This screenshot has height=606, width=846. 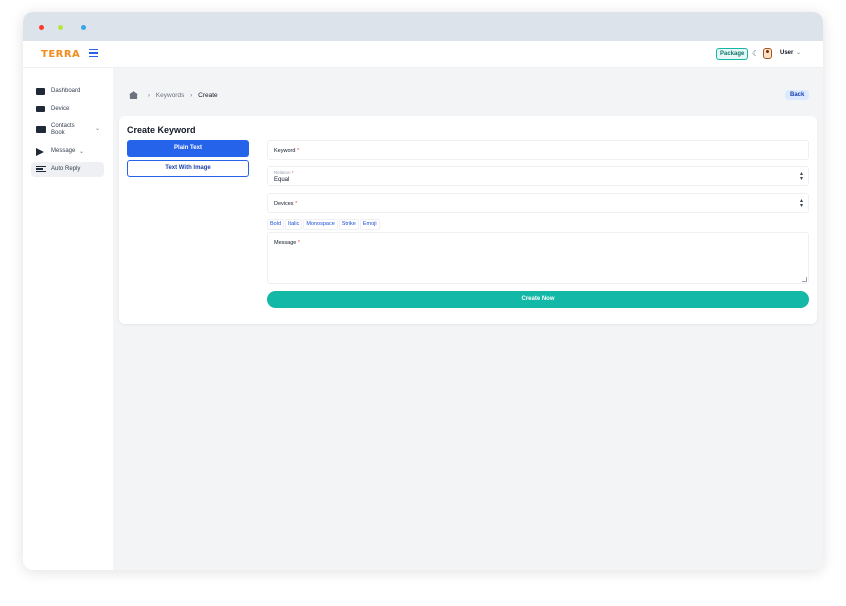 What do you see at coordinates (170, 95) in the screenshot?
I see `breadcrumb-keywords: Keywords` at bounding box center [170, 95].